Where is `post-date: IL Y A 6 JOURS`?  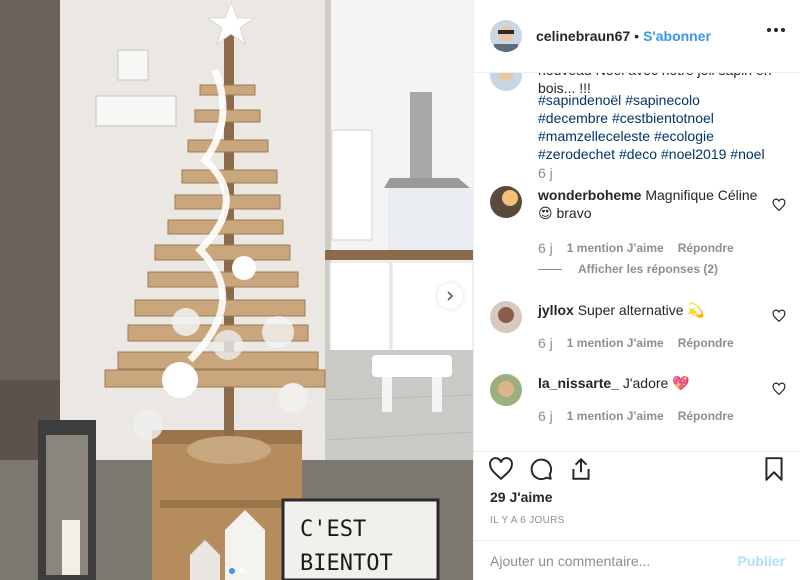
post-date: IL Y A 6 JOURS is located at coordinates (527, 520).